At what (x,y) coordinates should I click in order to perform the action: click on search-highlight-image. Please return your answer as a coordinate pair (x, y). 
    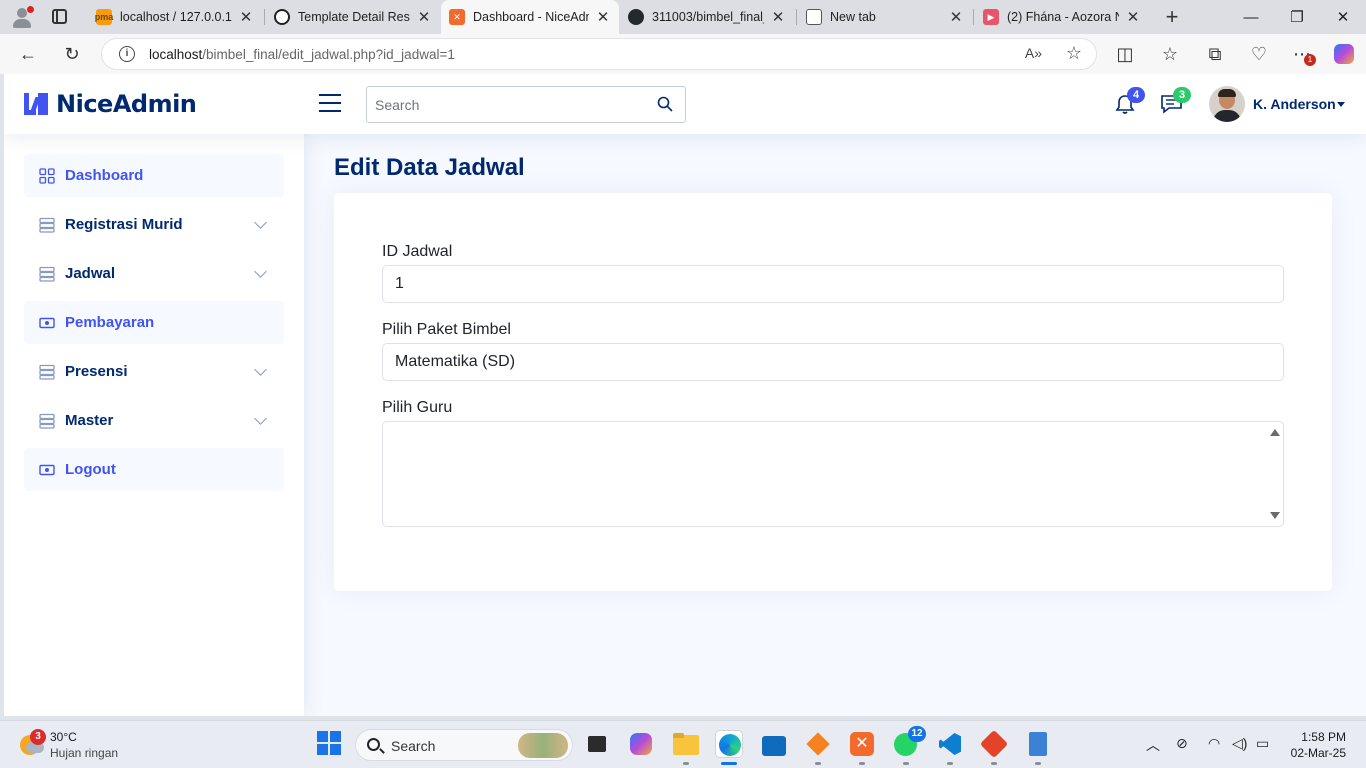
    Looking at the image, I should click on (543, 745).